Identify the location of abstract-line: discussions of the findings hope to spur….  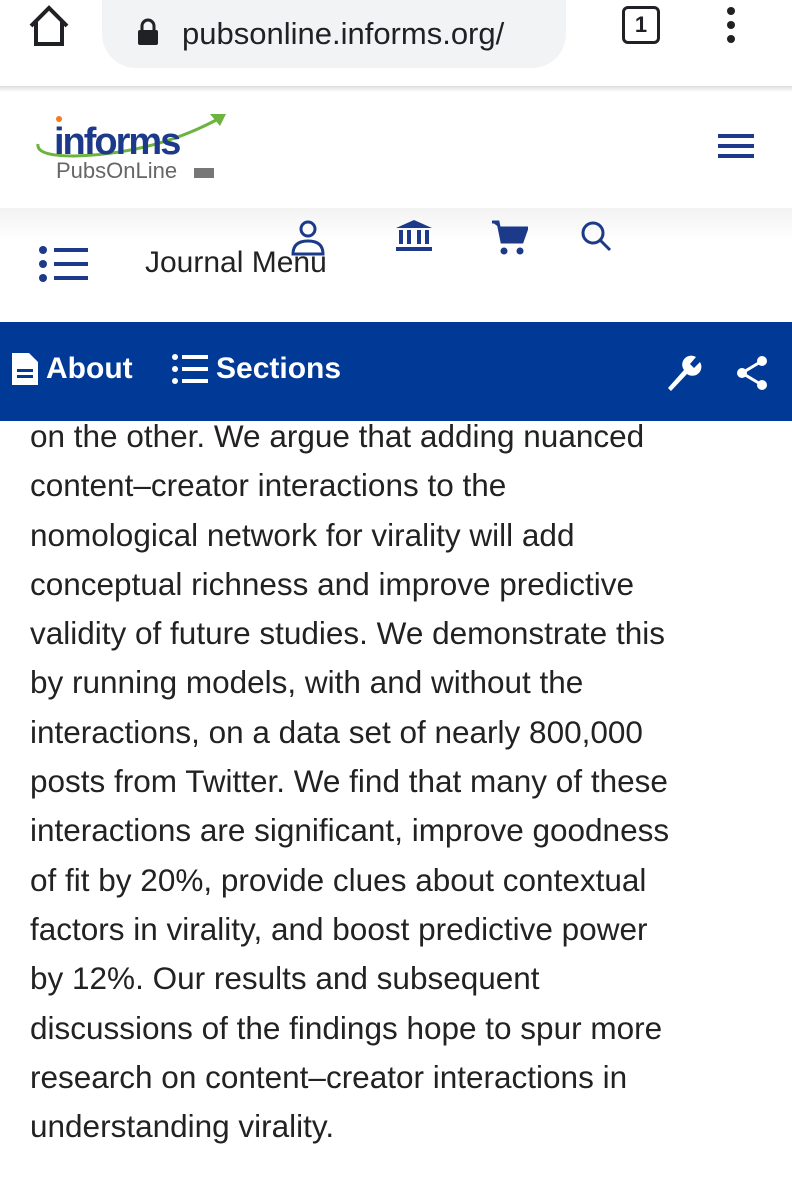
(346, 1027).